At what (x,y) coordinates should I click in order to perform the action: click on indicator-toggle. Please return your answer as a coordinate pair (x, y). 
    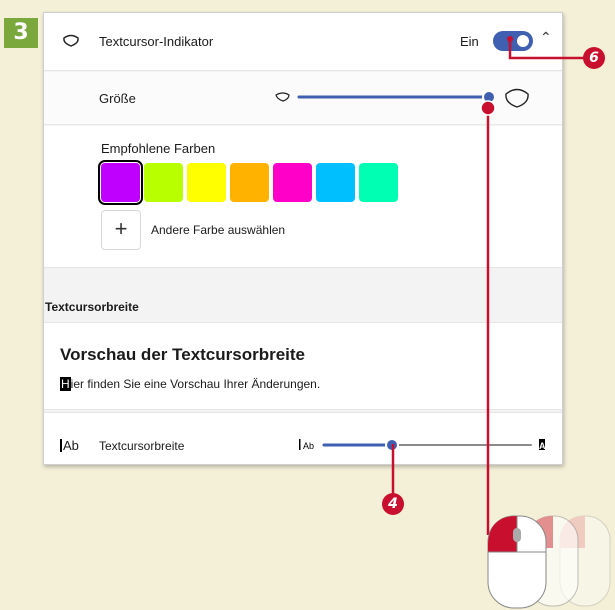
    Looking at the image, I should click on (513, 41).